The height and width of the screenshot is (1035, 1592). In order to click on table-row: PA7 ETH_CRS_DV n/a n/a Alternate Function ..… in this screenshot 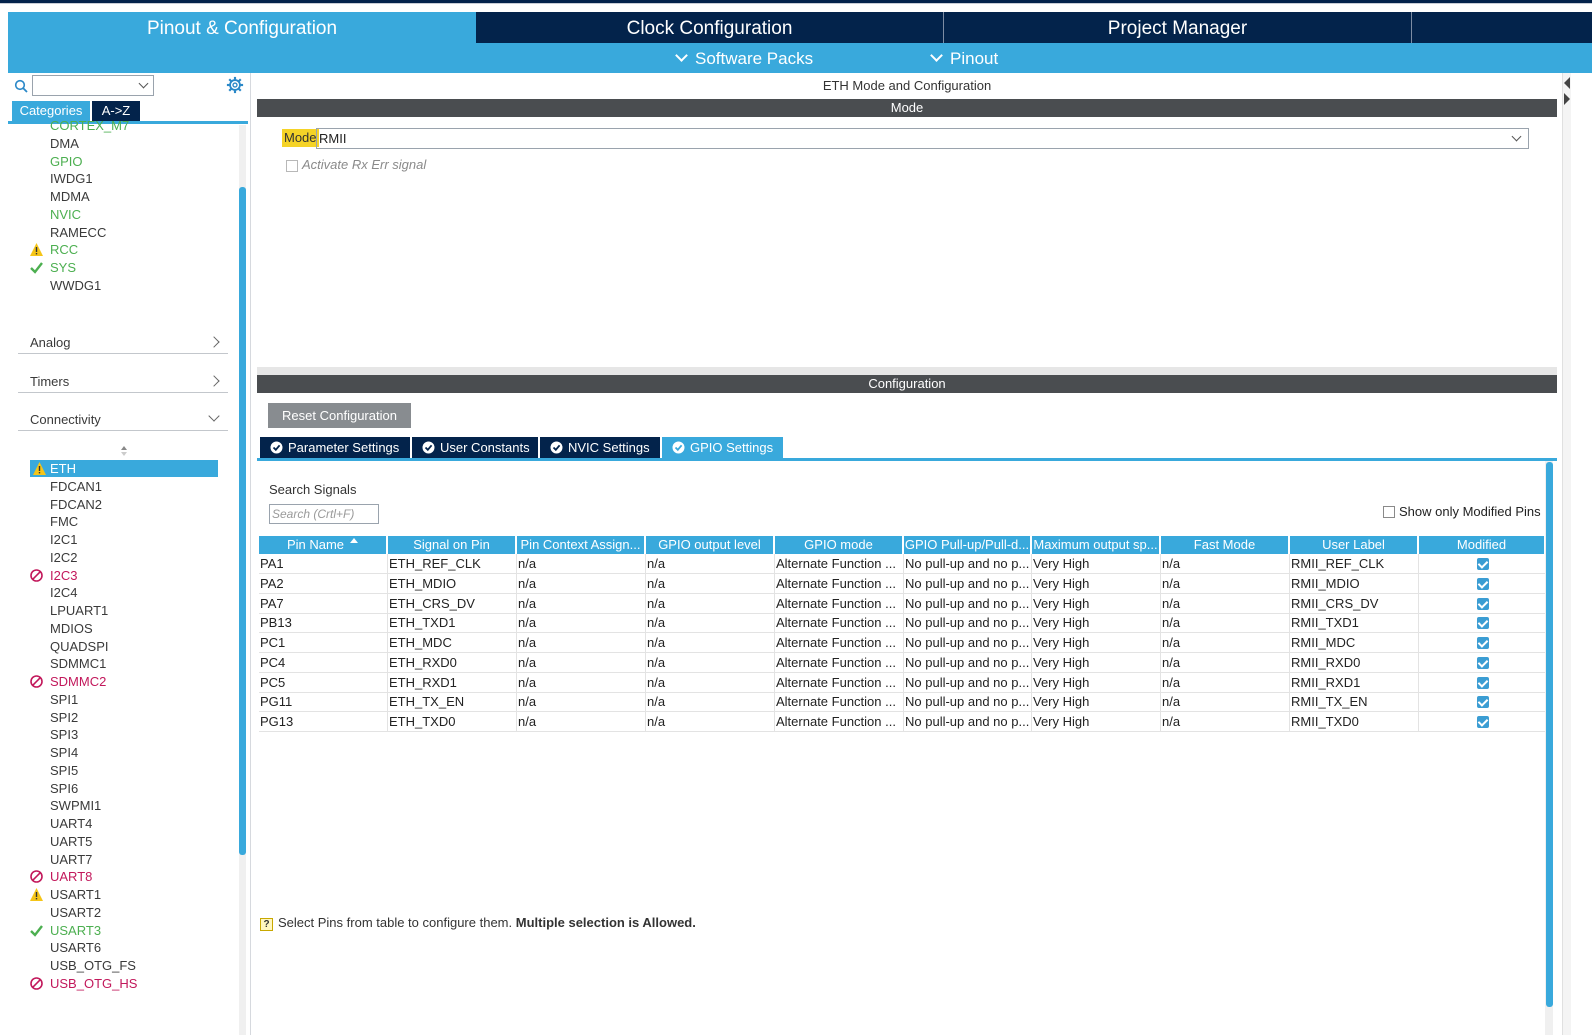, I will do `click(902, 603)`.